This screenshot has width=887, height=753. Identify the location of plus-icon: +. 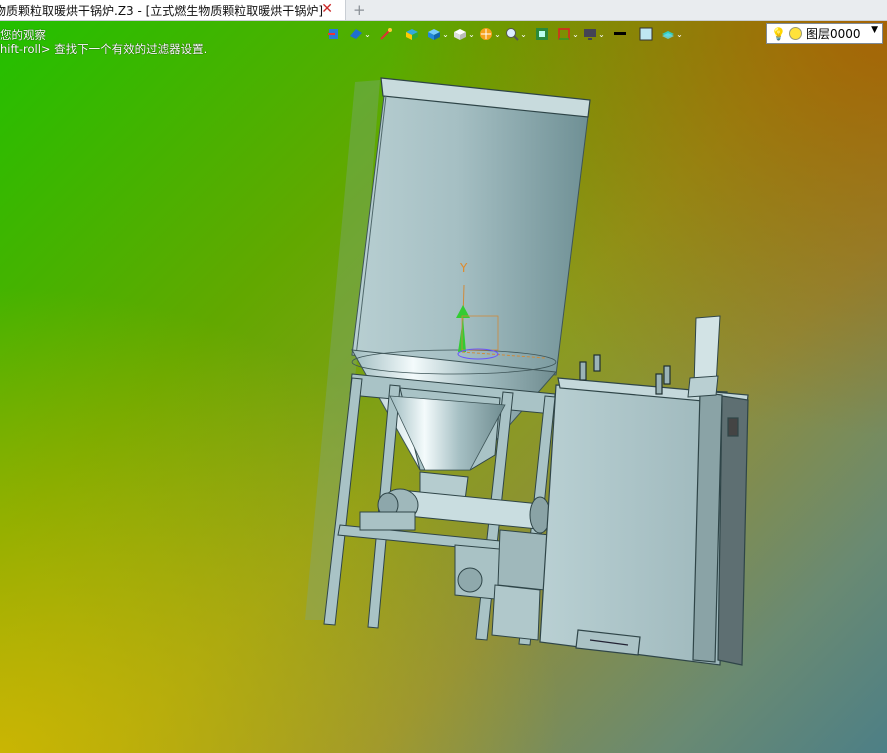
(359, 10).